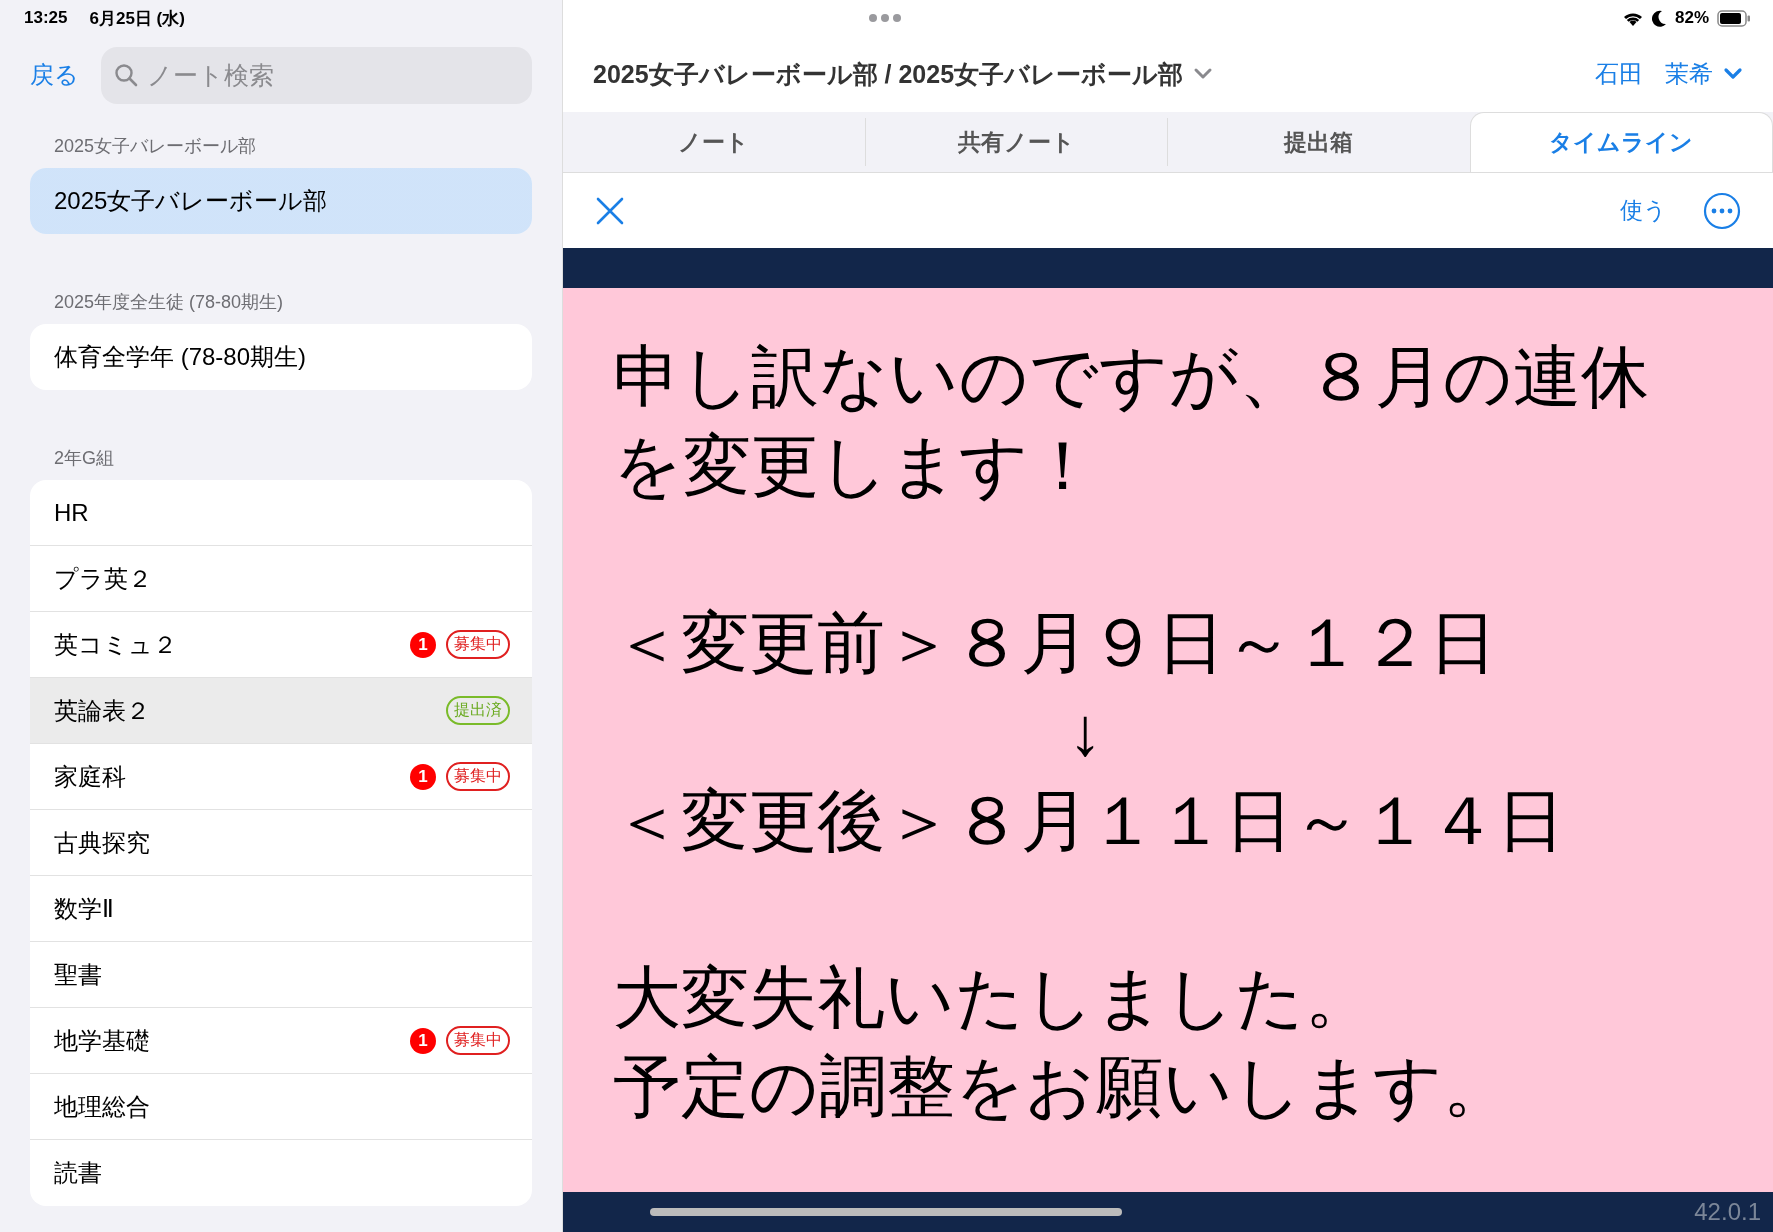  Describe the element at coordinates (1722, 210) in the screenshot. I see `more-icon` at that location.